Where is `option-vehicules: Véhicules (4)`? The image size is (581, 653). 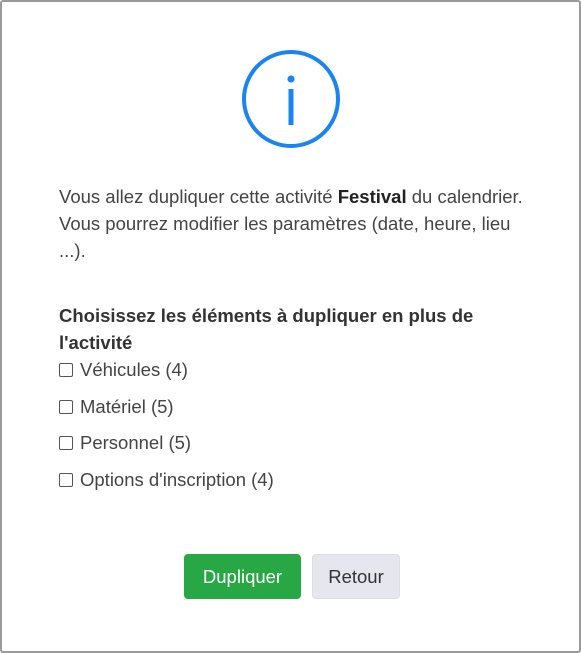
option-vehicules: Véhicules (4) is located at coordinates (123, 370).